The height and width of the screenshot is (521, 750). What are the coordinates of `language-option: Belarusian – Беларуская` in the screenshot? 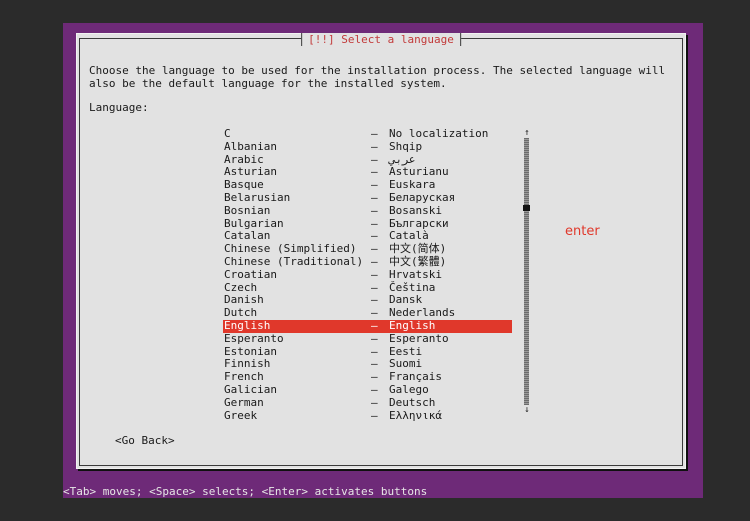 It's located at (367, 197).